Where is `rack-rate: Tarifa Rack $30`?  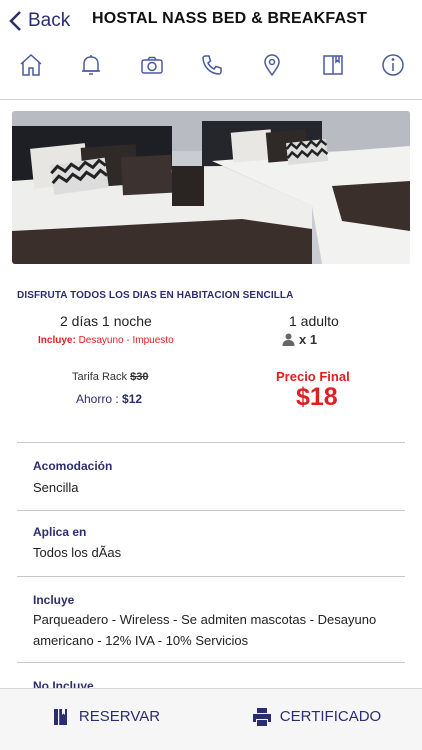 rack-rate: Tarifa Rack $30 is located at coordinates (110, 377).